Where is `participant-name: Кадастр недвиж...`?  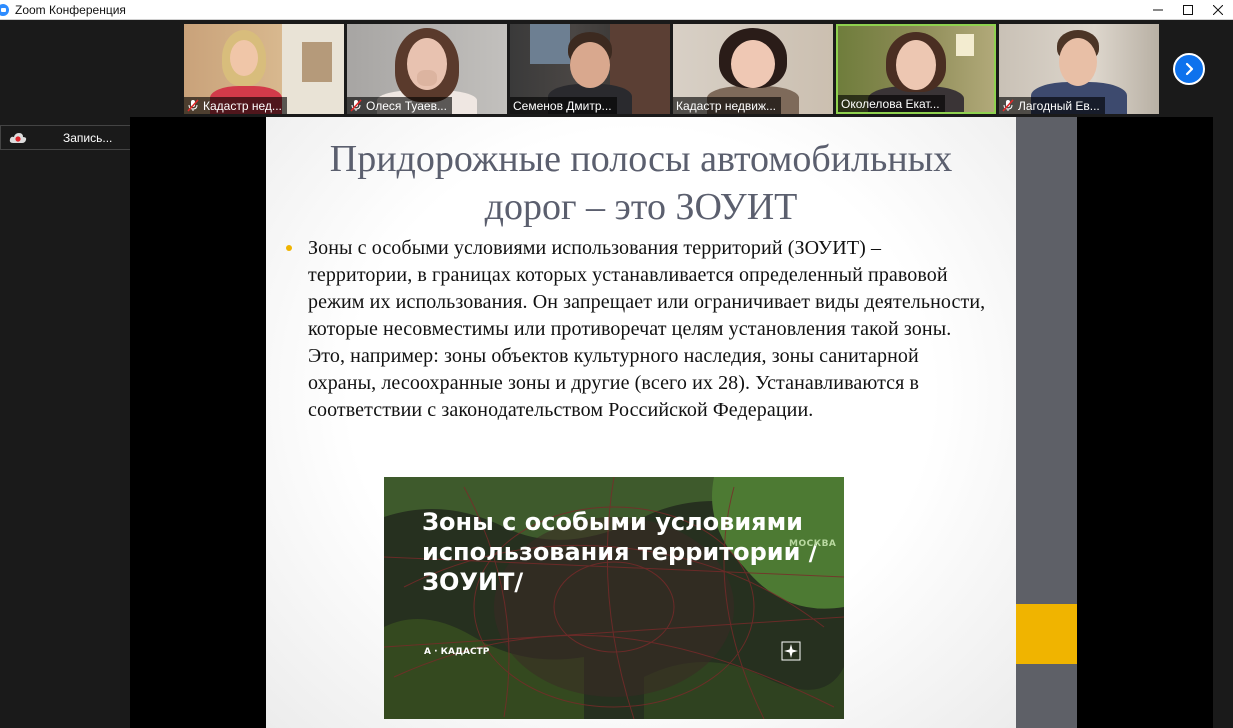 participant-name: Кадастр недвиж... is located at coordinates (726, 105).